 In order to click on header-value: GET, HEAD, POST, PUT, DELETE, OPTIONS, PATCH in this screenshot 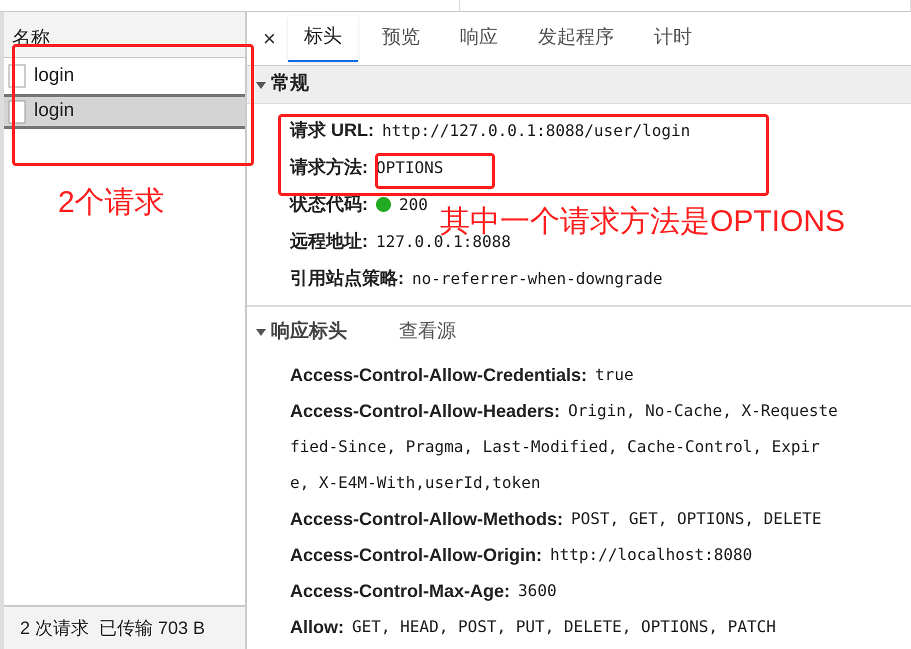, I will do `click(564, 627)`.